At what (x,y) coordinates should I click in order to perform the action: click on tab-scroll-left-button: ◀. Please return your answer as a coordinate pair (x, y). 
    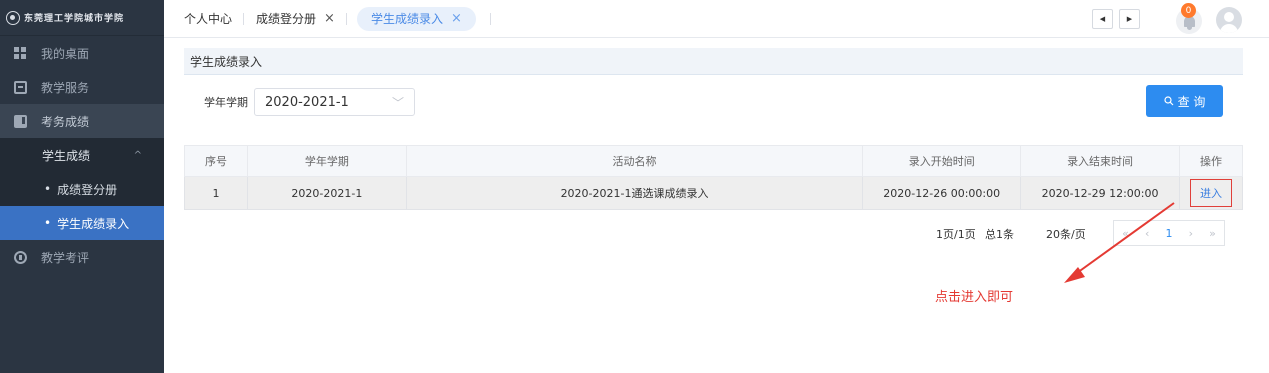
    Looking at the image, I should click on (1102, 19).